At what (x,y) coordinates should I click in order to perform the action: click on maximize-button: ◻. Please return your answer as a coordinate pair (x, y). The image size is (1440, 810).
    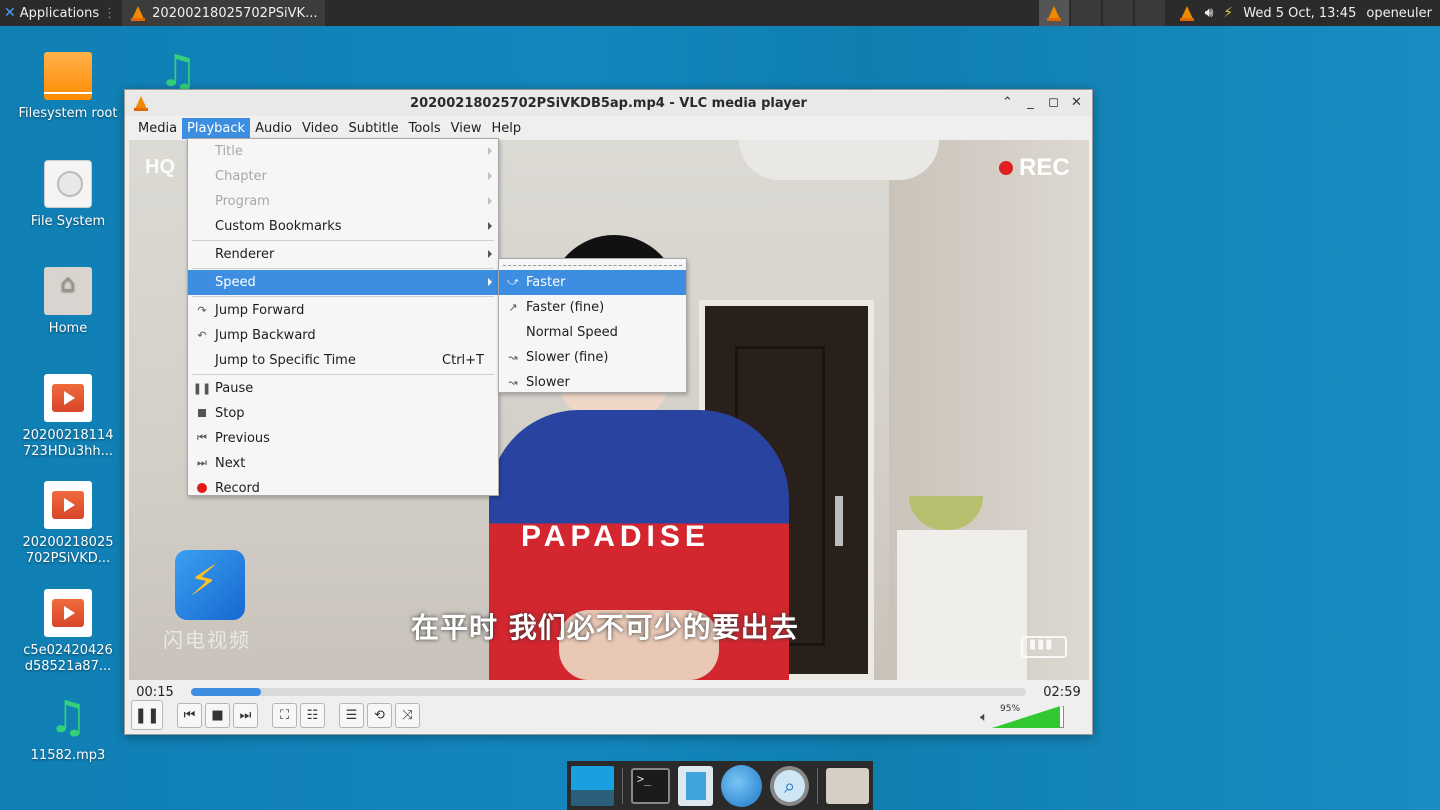
    Looking at the image, I should click on (1053, 102).